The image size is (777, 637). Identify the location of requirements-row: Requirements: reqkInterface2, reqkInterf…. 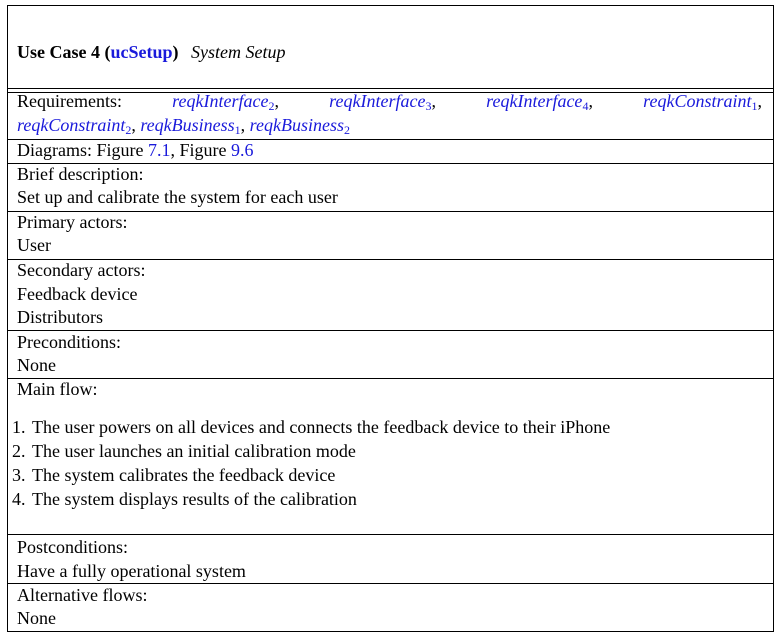
(389, 101).